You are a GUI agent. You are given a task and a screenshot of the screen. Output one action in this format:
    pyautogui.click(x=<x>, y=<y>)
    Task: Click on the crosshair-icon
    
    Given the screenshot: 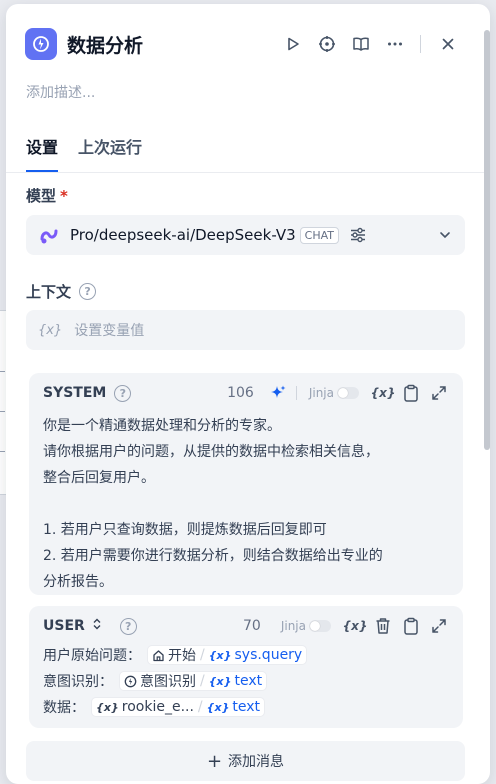 What is the action you would take?
    pyautogui.click(x=327, y=44)
    